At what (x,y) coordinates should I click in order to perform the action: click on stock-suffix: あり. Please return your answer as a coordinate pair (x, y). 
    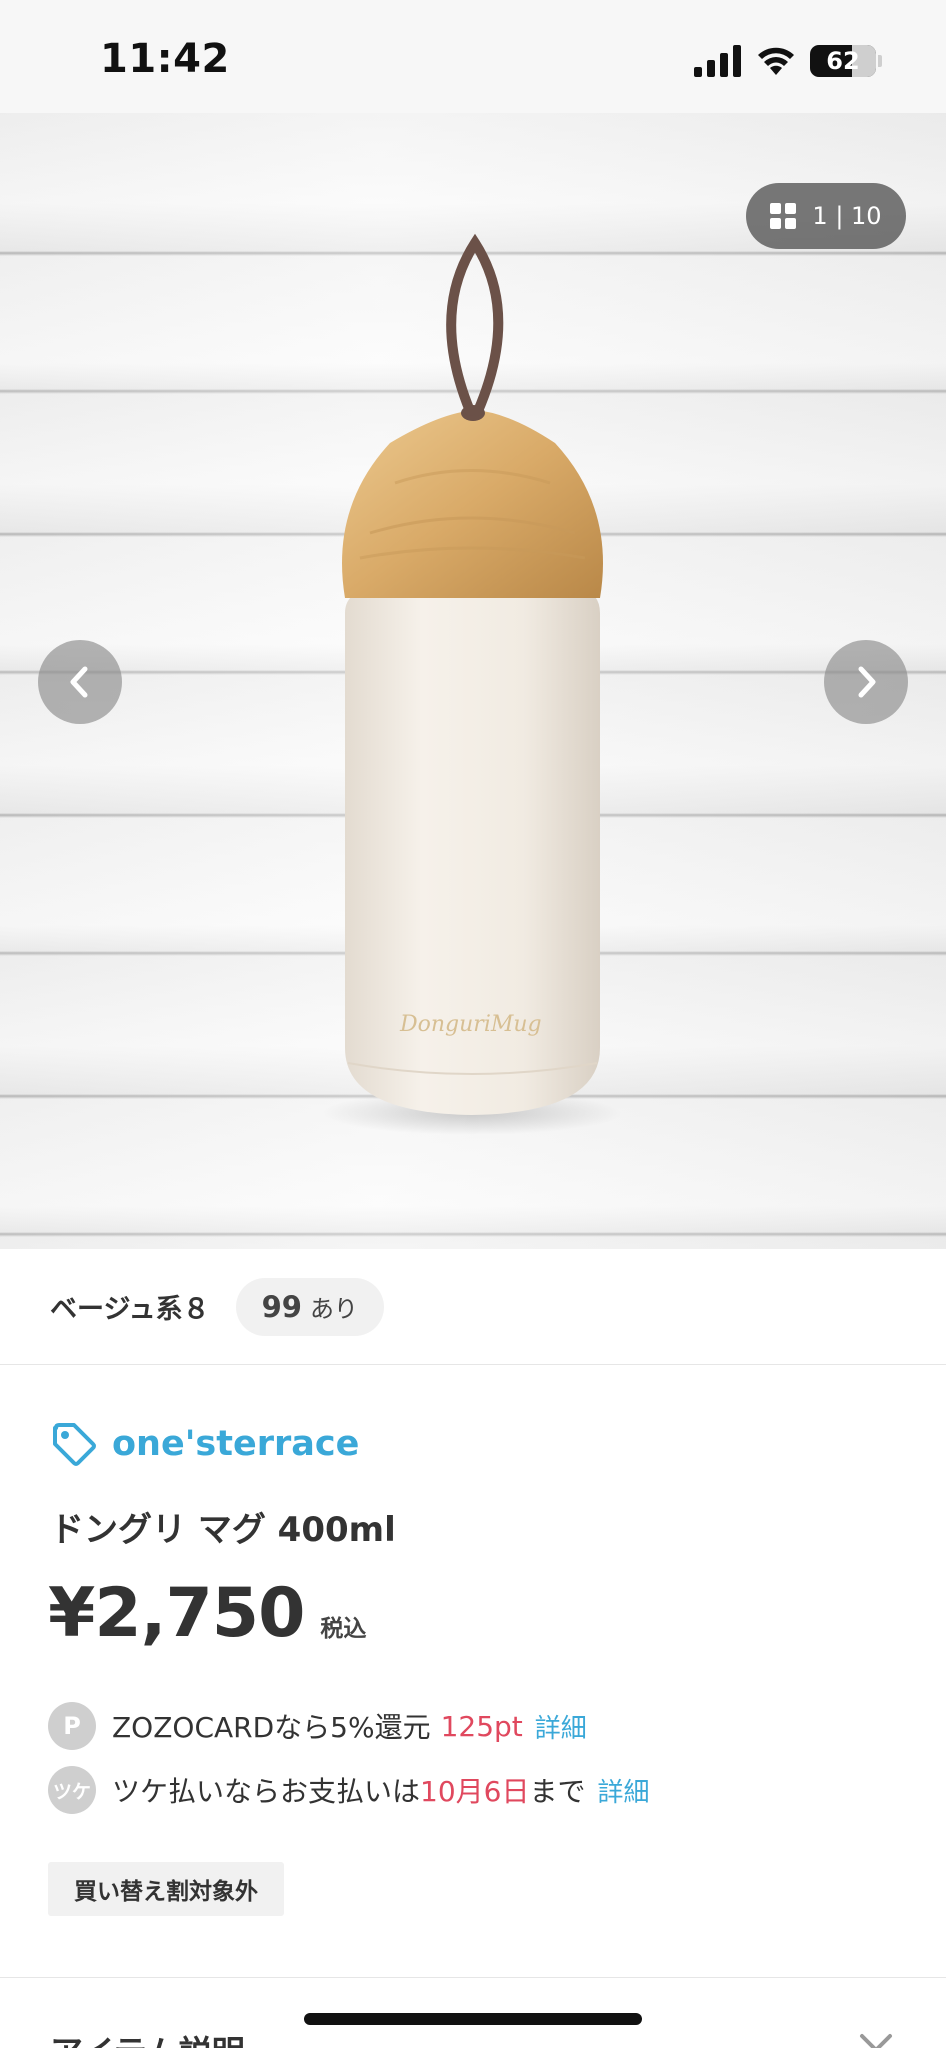
    Looking at the image, I should click on (333, 1308).